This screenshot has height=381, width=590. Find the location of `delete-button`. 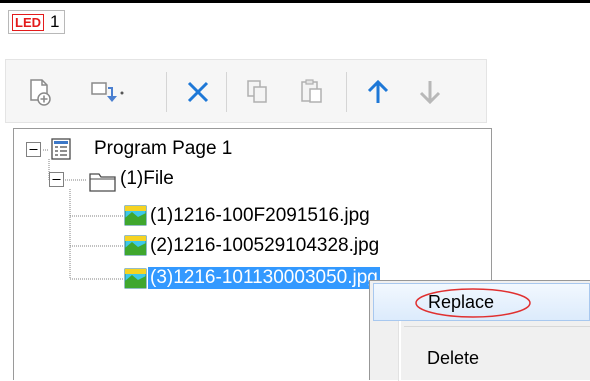

delete-button is located at coordinates (198, 92).